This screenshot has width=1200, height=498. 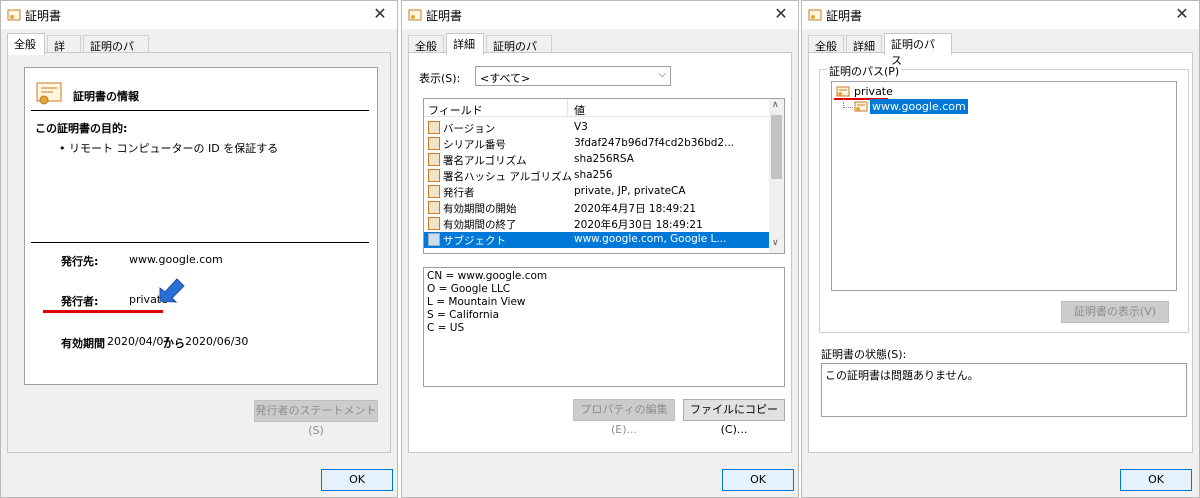 What do you see at coordinates (83, 343) in the screenshot?
I see `validity-label: 有効期間` at bounding box center [83, 343].